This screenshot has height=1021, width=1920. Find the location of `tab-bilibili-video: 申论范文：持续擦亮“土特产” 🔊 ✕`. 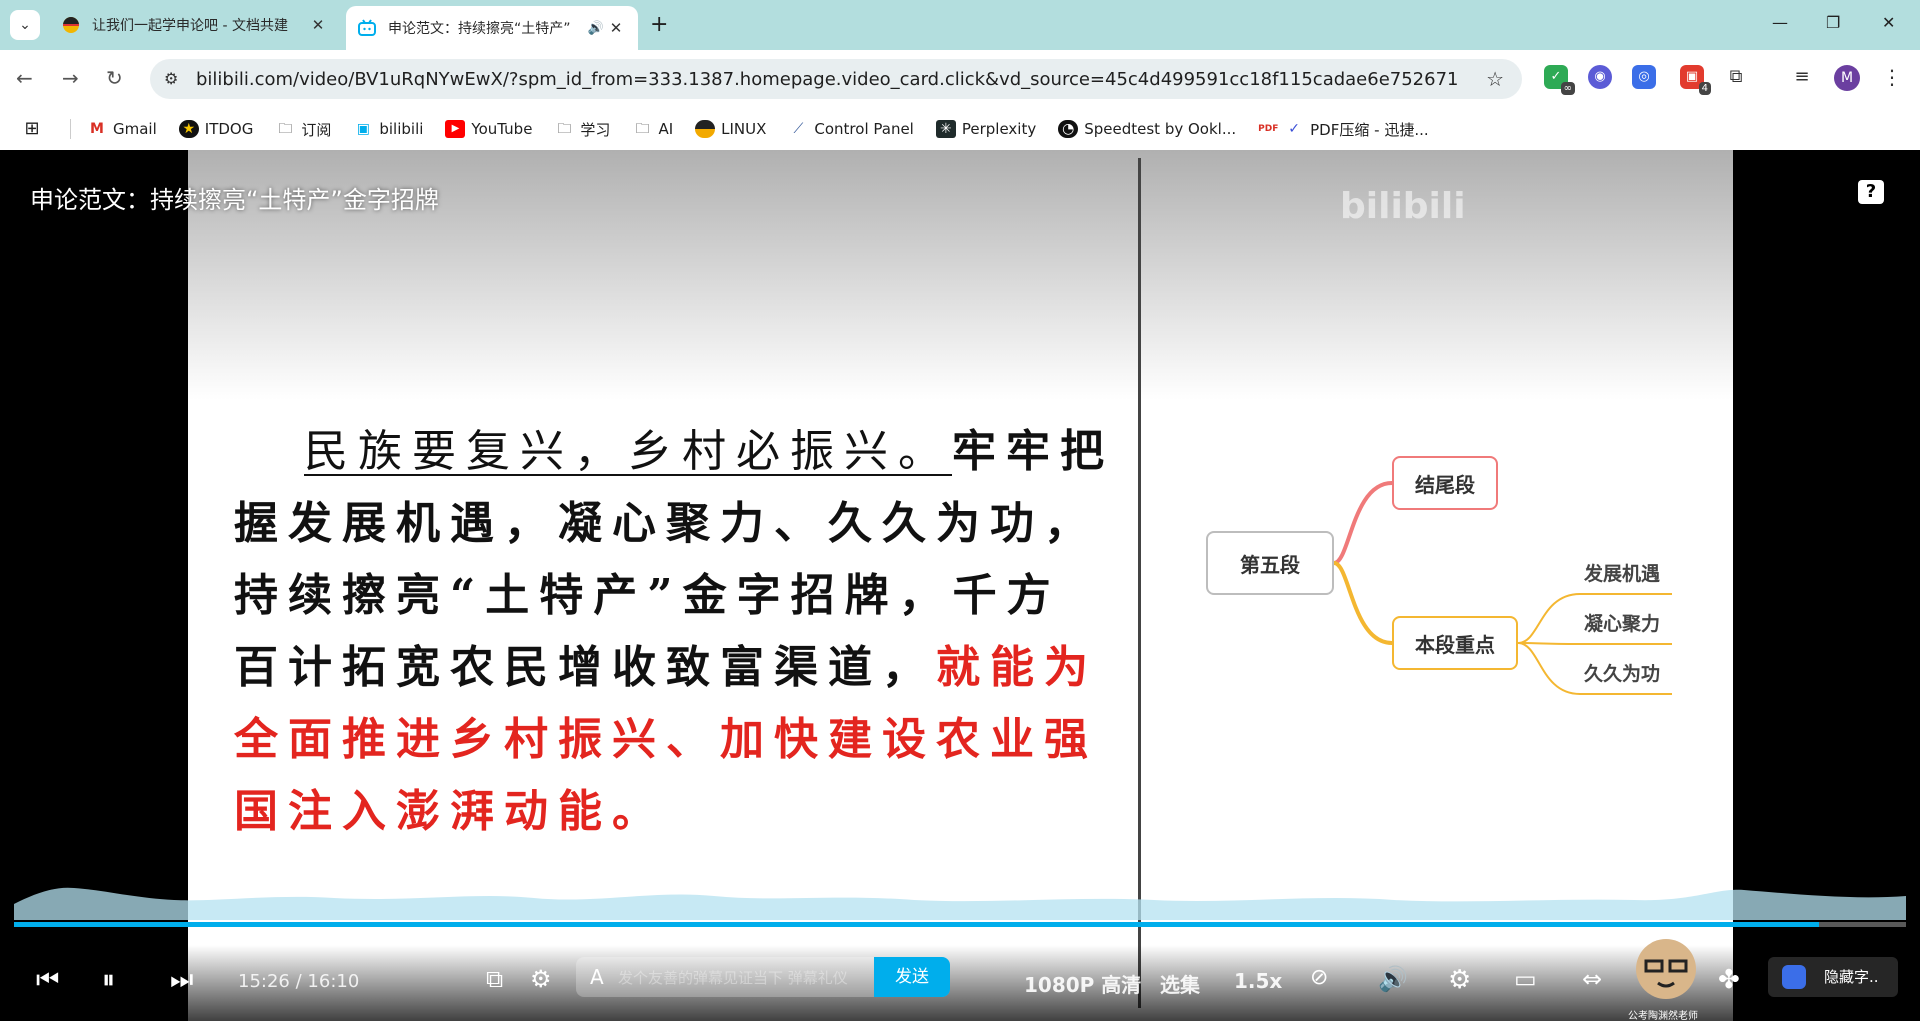

tab-bilibili-video: 申论范文：持续擦亮“土特产” 🔊 ✕ is located at coordinates (492, 28).